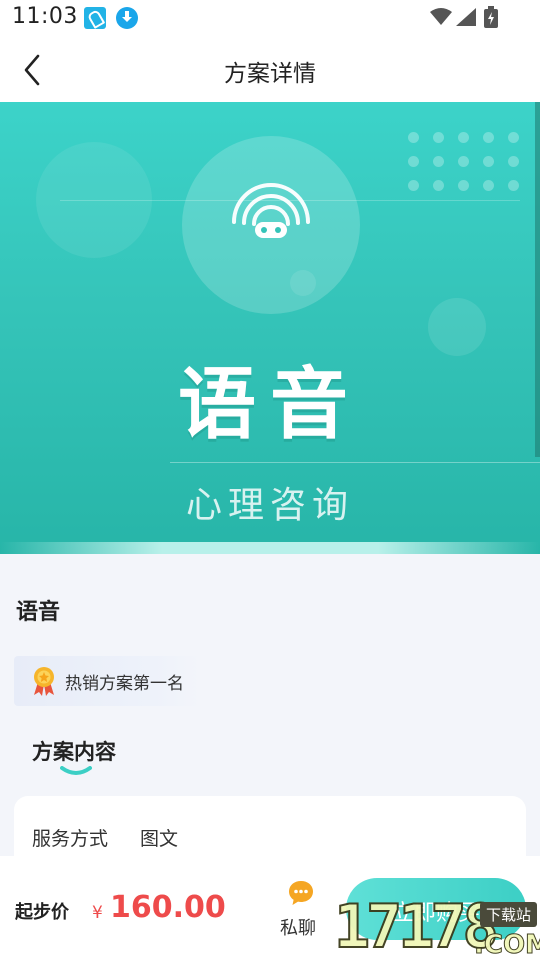 Image resolution: width=540 pixels, height=960 pixels. Describe the element at coordinates (301, 893) in the screenshot. I see `chat-bubble-icon` at that location.